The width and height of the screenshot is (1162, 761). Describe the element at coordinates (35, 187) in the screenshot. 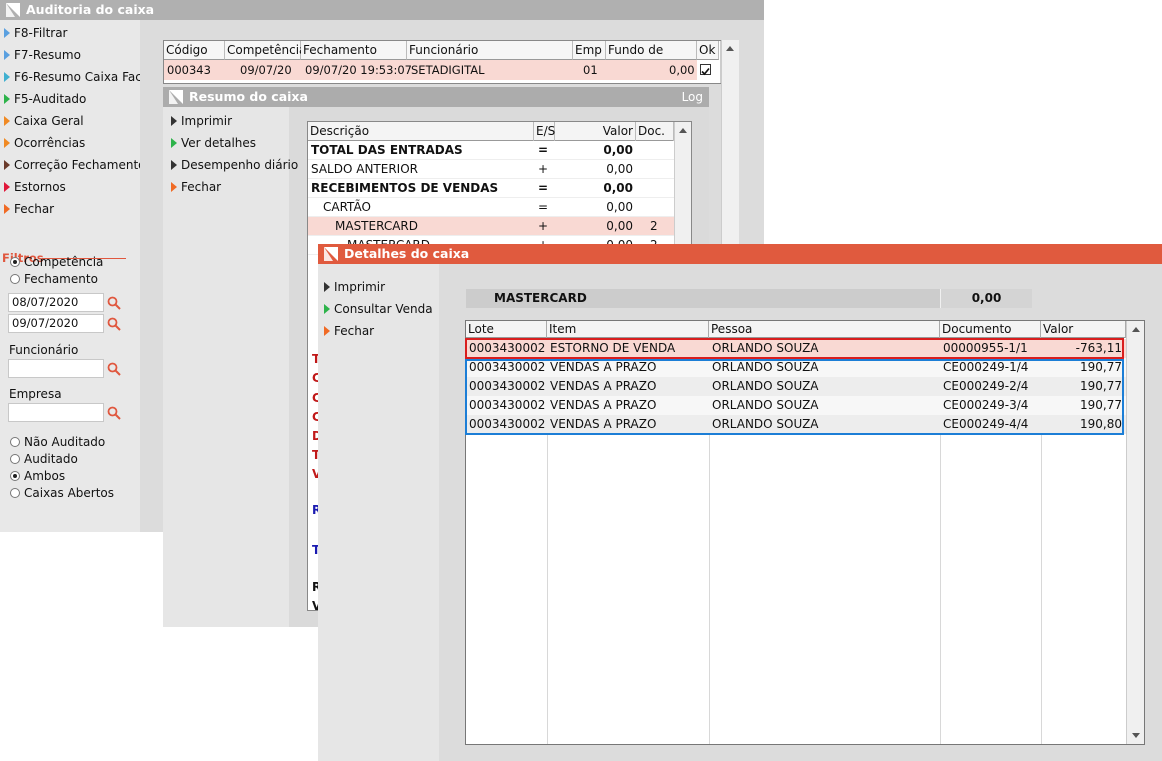

I see `menu-estornos: Estornos` at that location.